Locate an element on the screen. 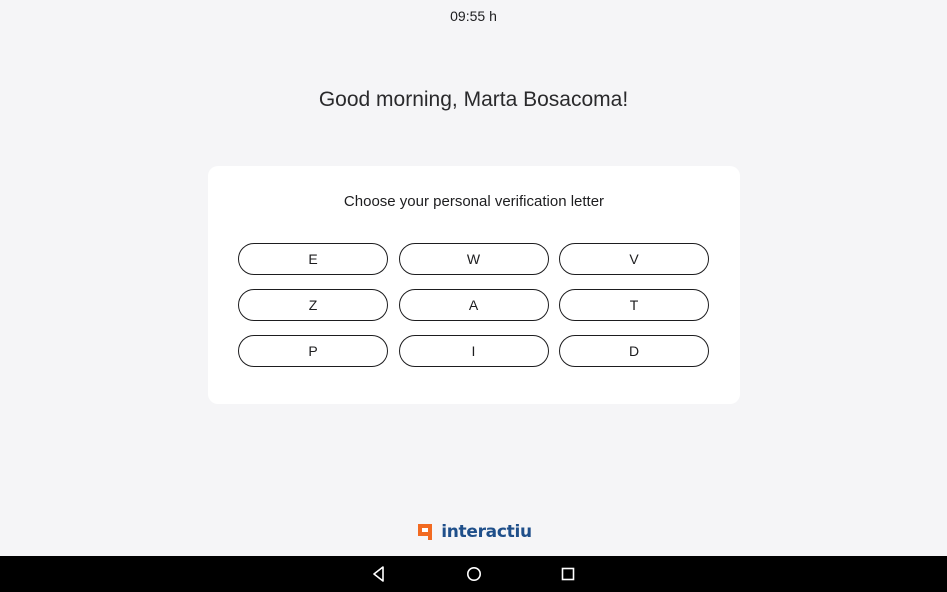 The width and height of the screenshot is (947, 592). android-navigation-bar is located at coordinates (473, 574).